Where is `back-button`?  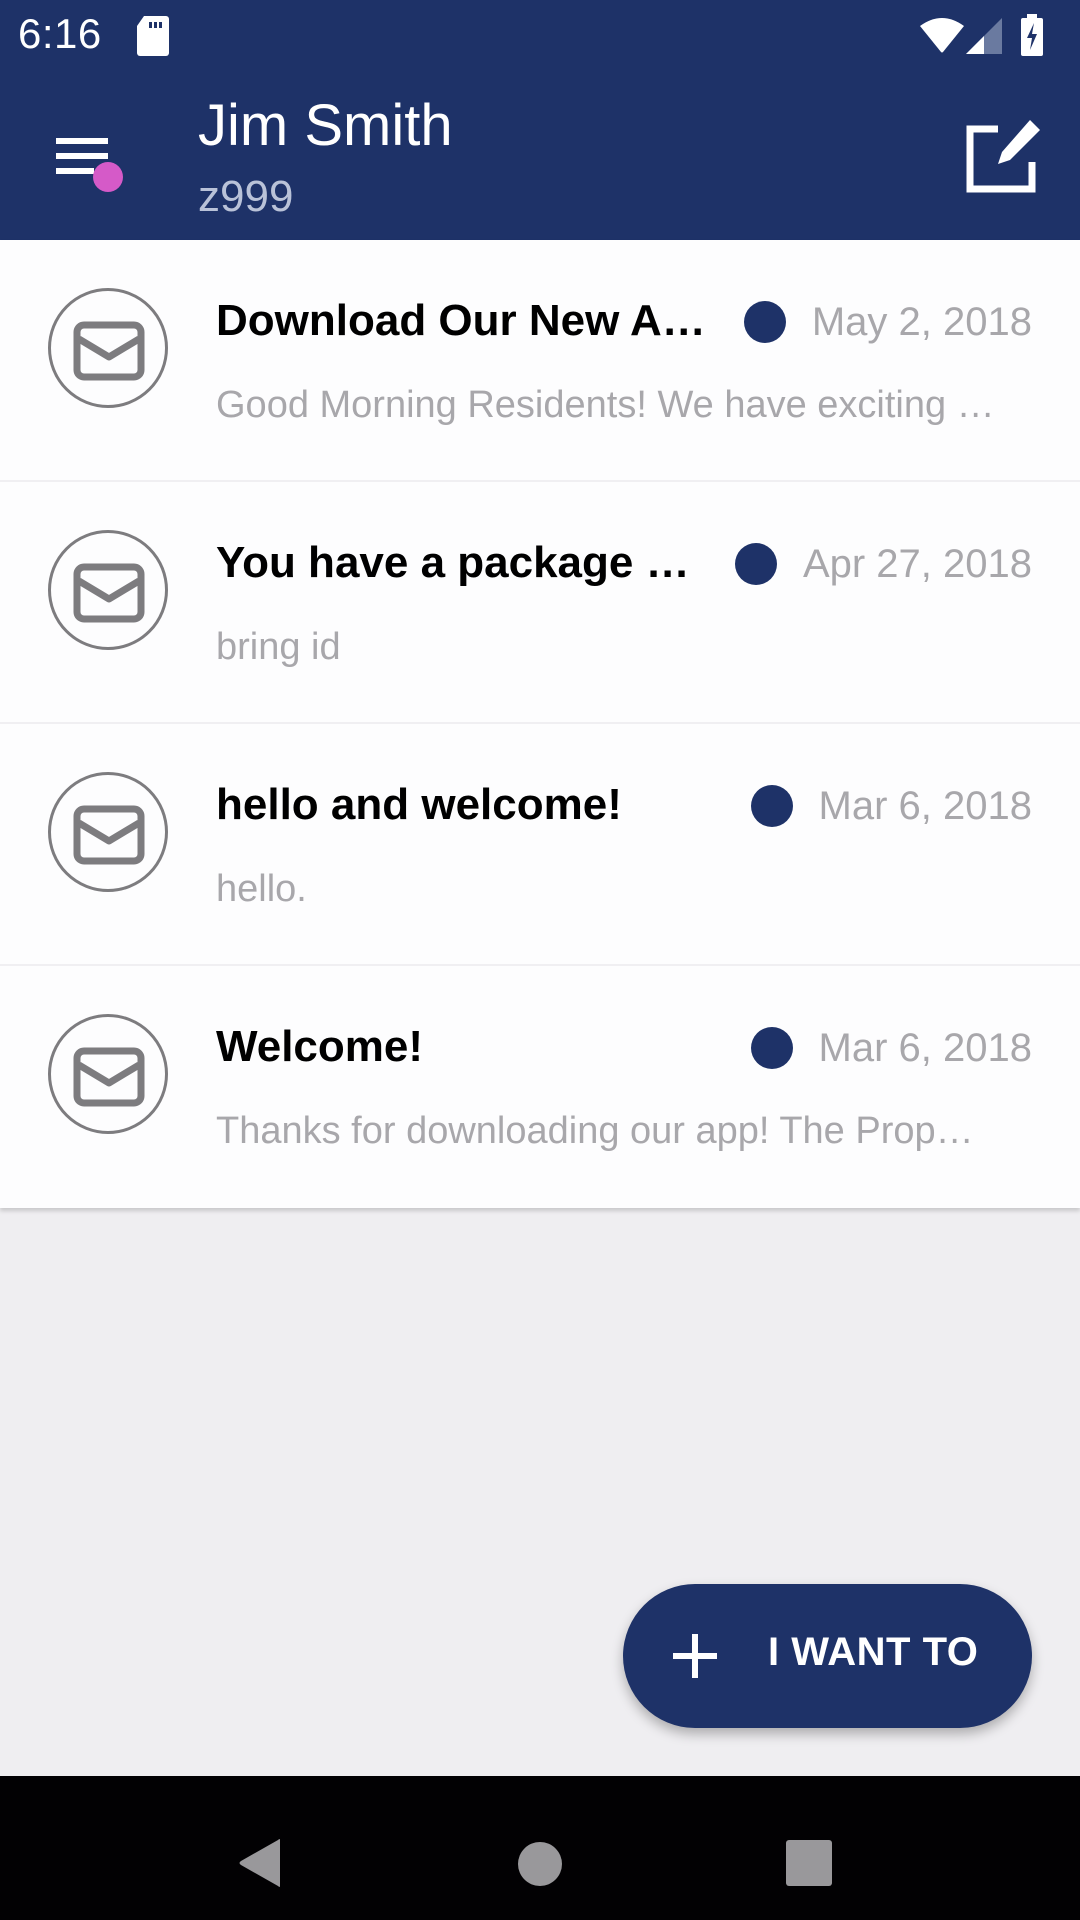 back-button is located at coordinates (260, 1865).